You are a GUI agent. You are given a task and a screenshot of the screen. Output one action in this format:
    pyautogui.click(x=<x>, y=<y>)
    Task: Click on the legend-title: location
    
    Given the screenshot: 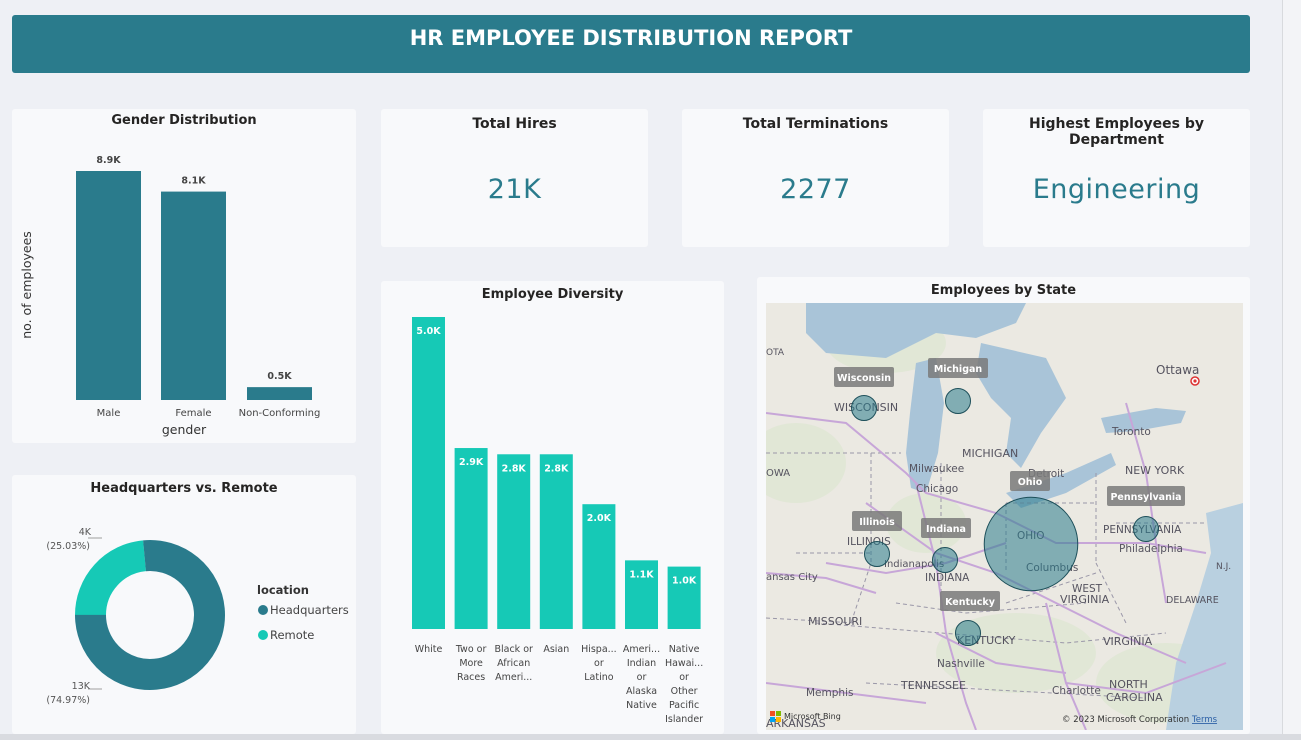 What is the action you would take?
    pyautogui.click(x=283, y=590)
    